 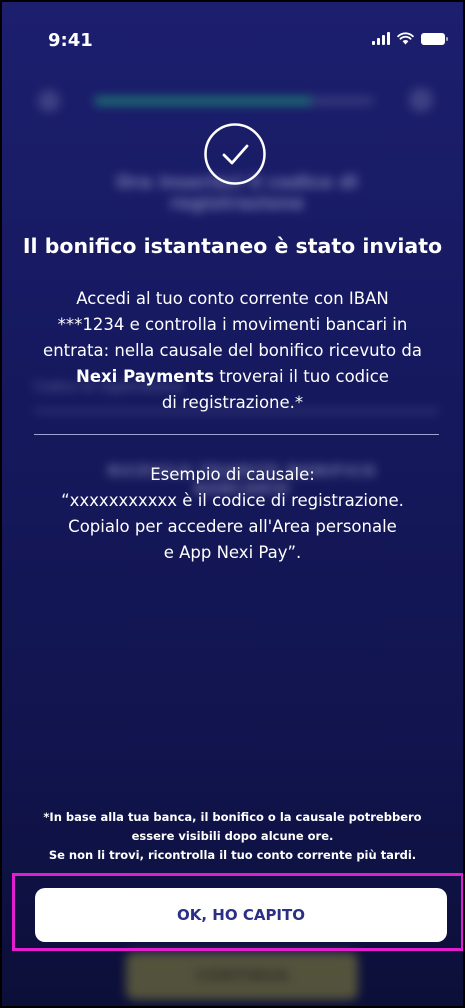 I want to click on body-line: Accedi al tuo conto corrente con IBAN, so click(x=232, y=298).